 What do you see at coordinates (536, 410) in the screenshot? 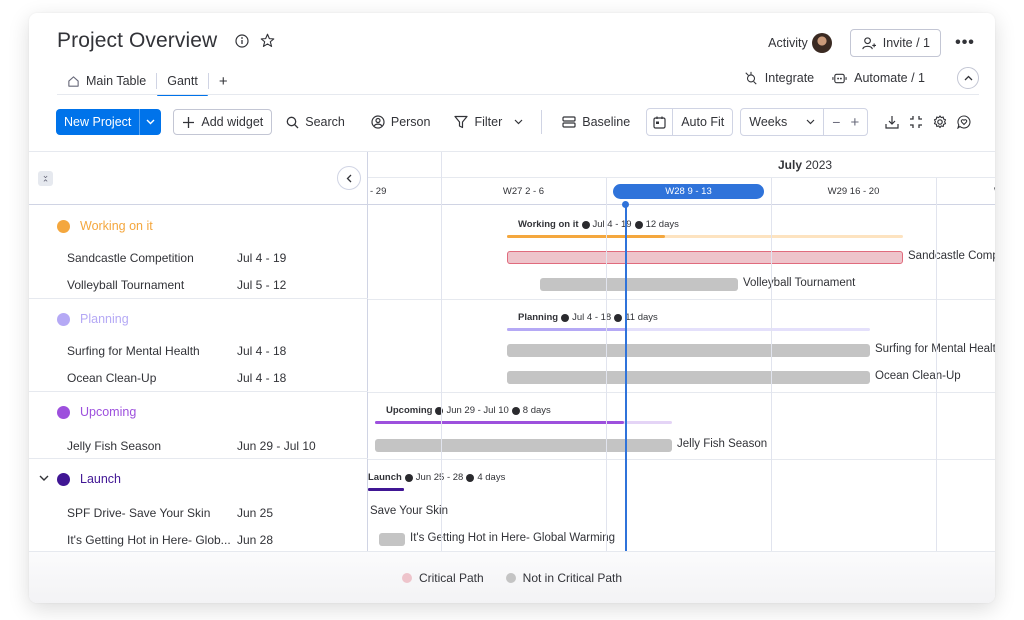
I see `group-summary-duration: 8 days` at bounding box center [536, 410].